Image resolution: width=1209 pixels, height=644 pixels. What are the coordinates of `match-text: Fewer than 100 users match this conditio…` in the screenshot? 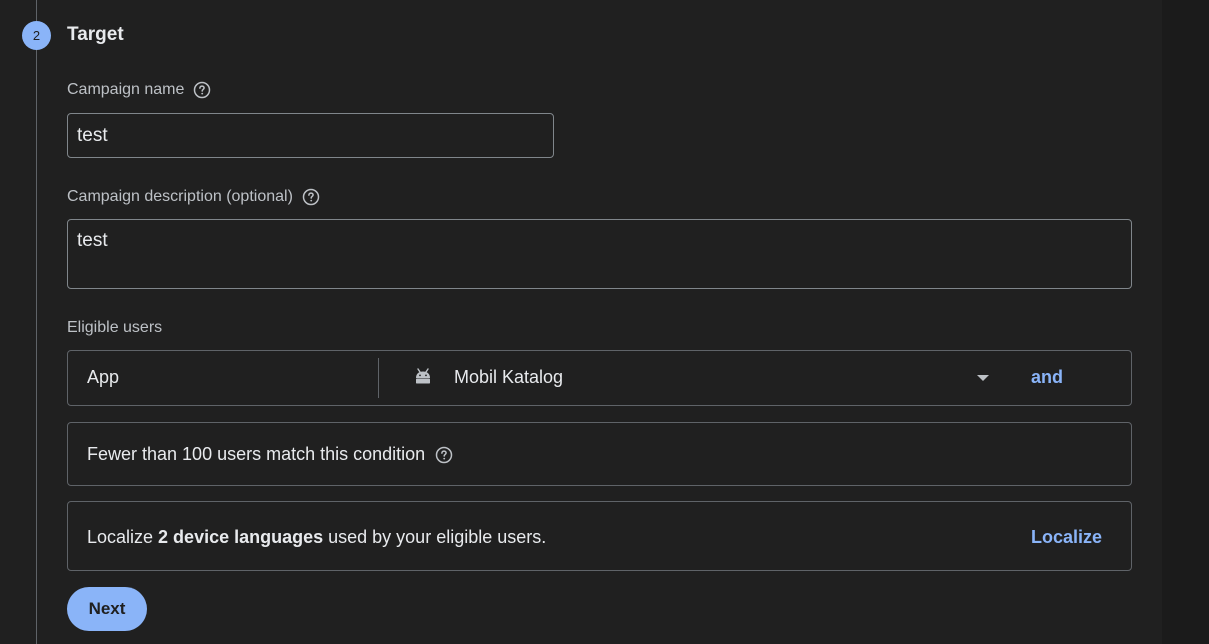 It's located at (256, 454).